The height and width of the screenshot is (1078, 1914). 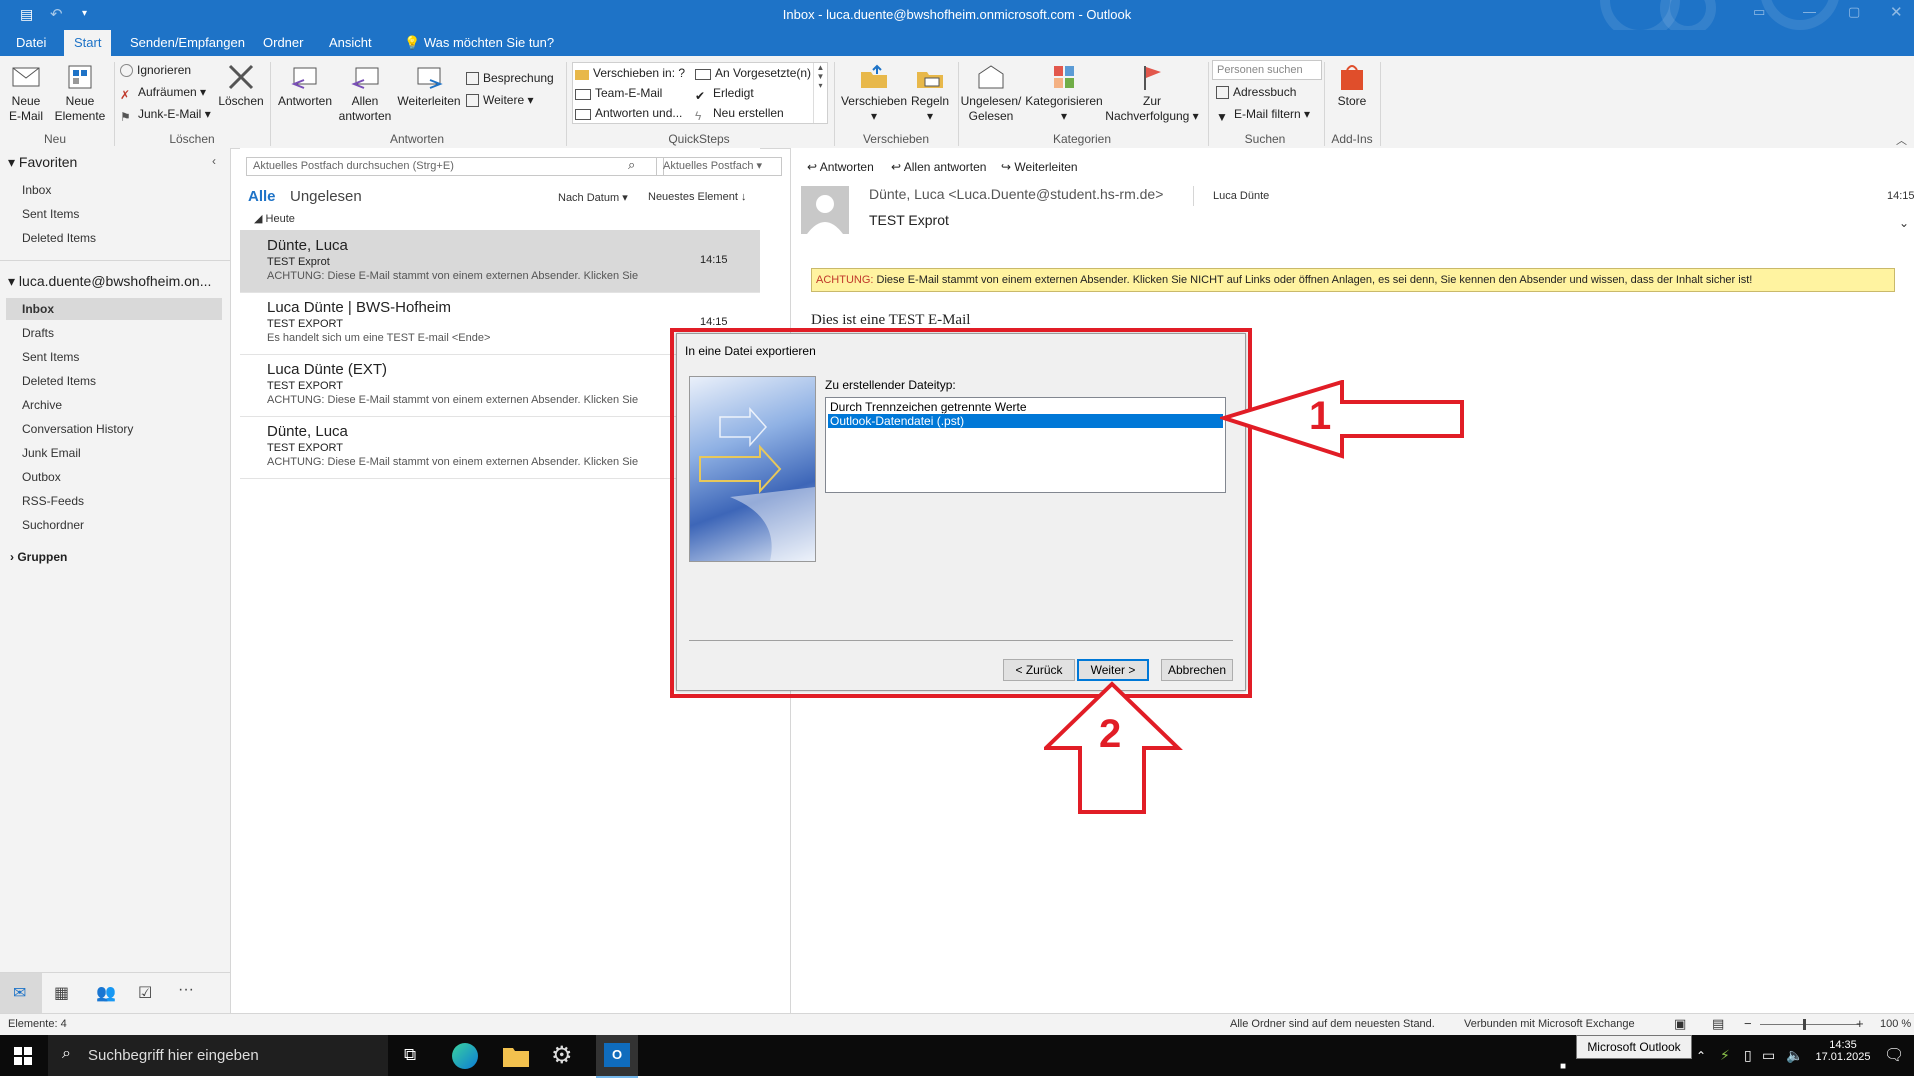 What do you see at coordinates (122, 333) in the screenshot?
I see `folder-drafts: Drafts` at bounding box center [122, 333].